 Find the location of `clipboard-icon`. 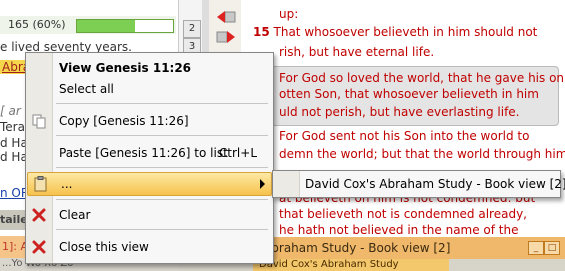

clipboard-icon is located at coordinates (40, 184).